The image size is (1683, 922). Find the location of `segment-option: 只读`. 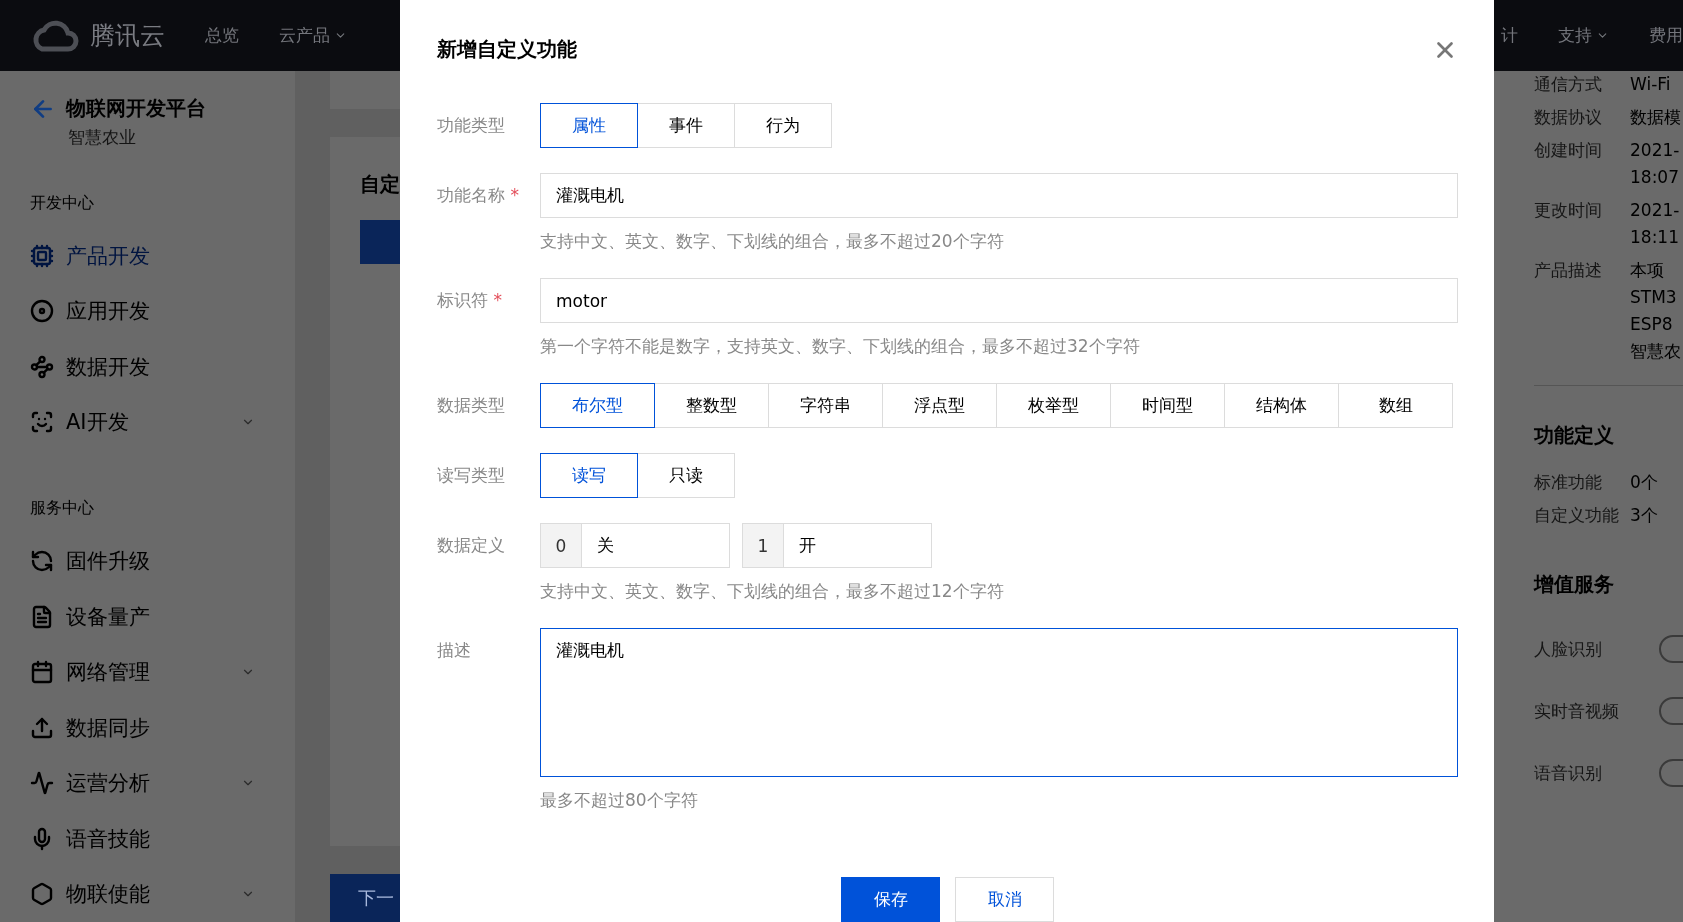

segment-option: 只读 is located at coordinates (686, 475).